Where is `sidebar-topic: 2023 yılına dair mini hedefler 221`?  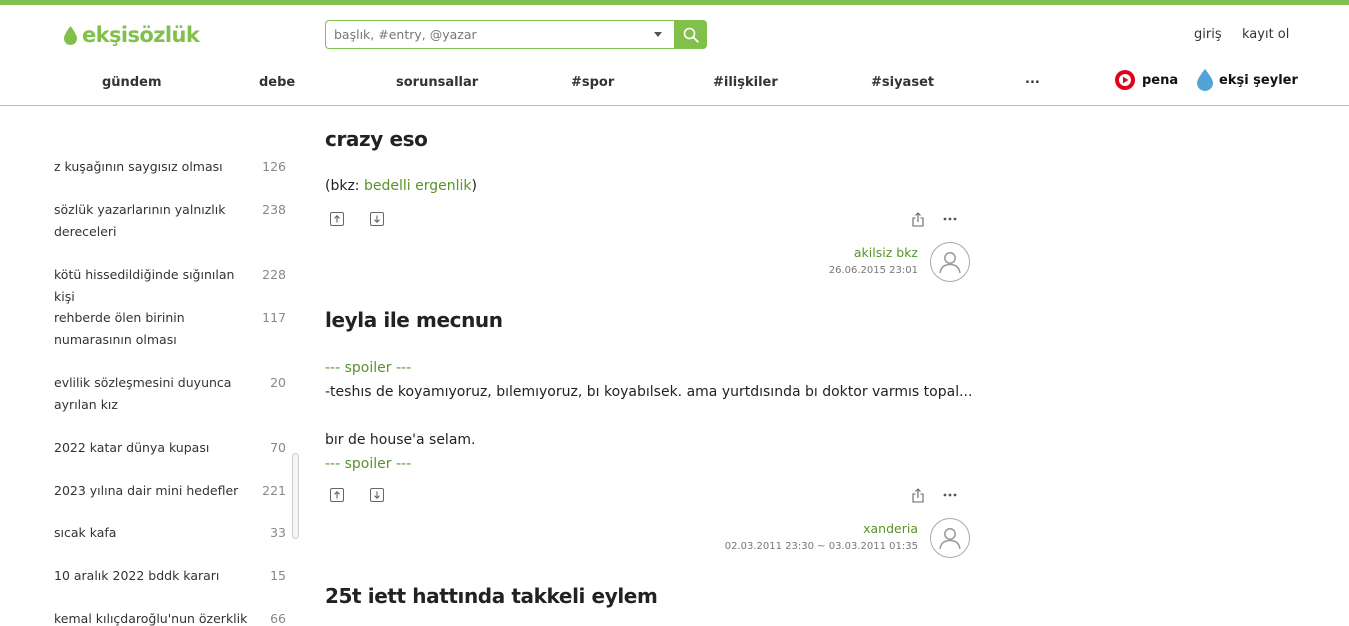 sidebar-topic: 2023 yılına dair mini hedefler 221 is located at coordinates (170, 491).